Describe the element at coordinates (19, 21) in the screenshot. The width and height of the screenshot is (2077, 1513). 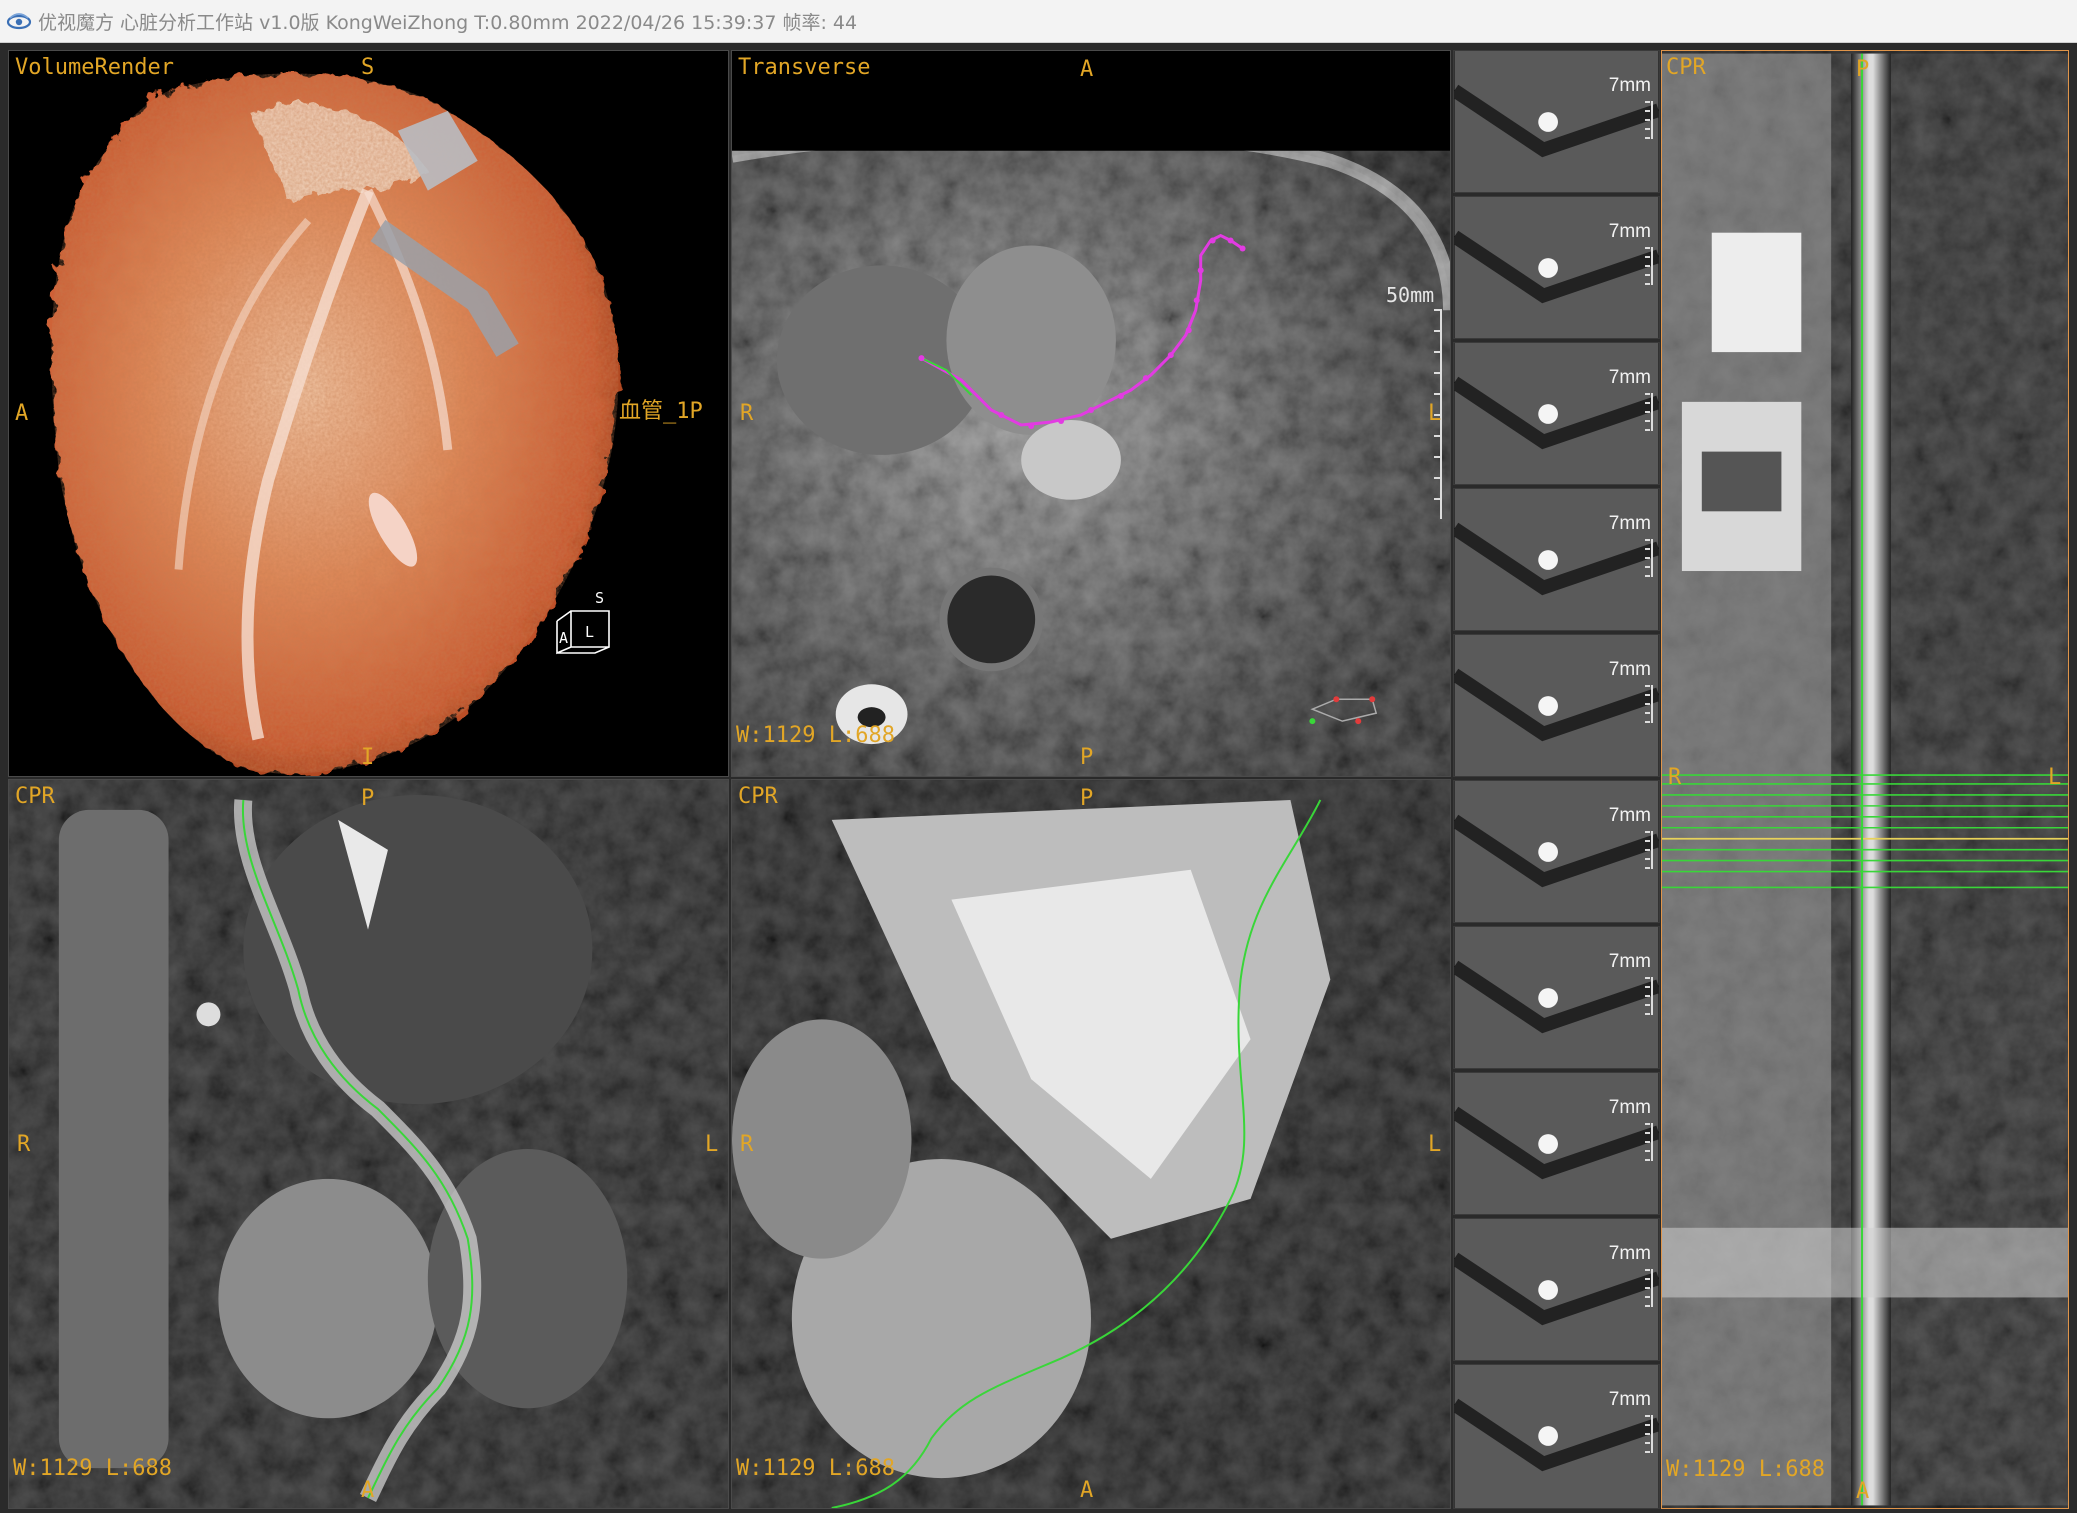
I see `app-logo-icon` at that location.